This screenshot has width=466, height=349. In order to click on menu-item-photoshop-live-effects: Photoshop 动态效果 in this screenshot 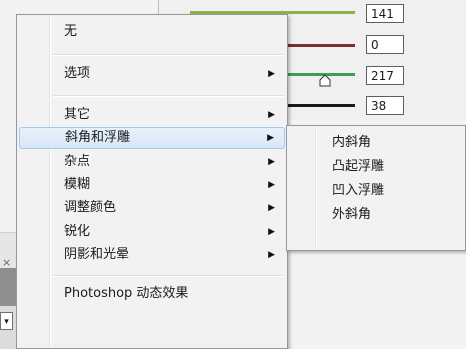, I will do `click(152, 294)`.